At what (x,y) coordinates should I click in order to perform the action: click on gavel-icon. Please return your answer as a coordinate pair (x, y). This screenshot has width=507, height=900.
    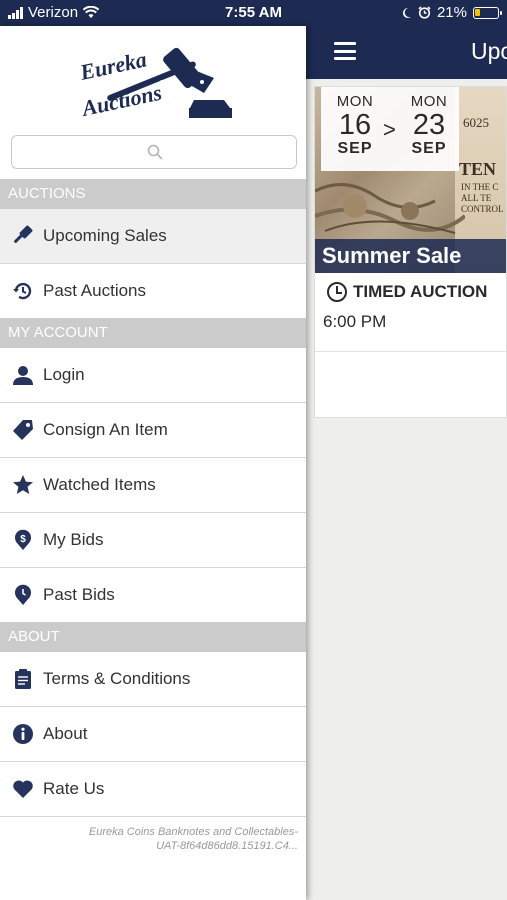
    Looking at the image, I should click on (23, 236).